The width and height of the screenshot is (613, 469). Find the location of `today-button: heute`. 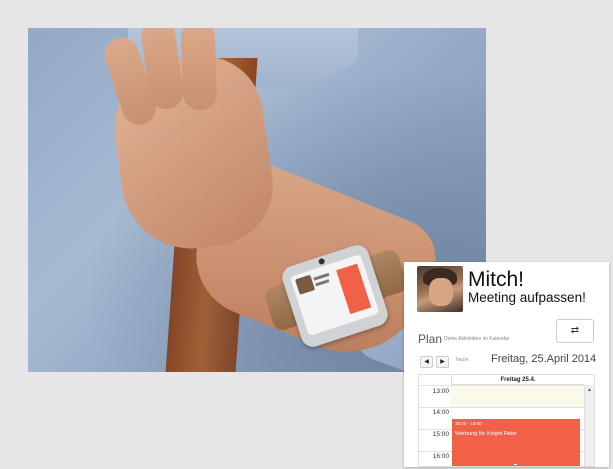

today-button: heute is located at coordinates (462, 360).